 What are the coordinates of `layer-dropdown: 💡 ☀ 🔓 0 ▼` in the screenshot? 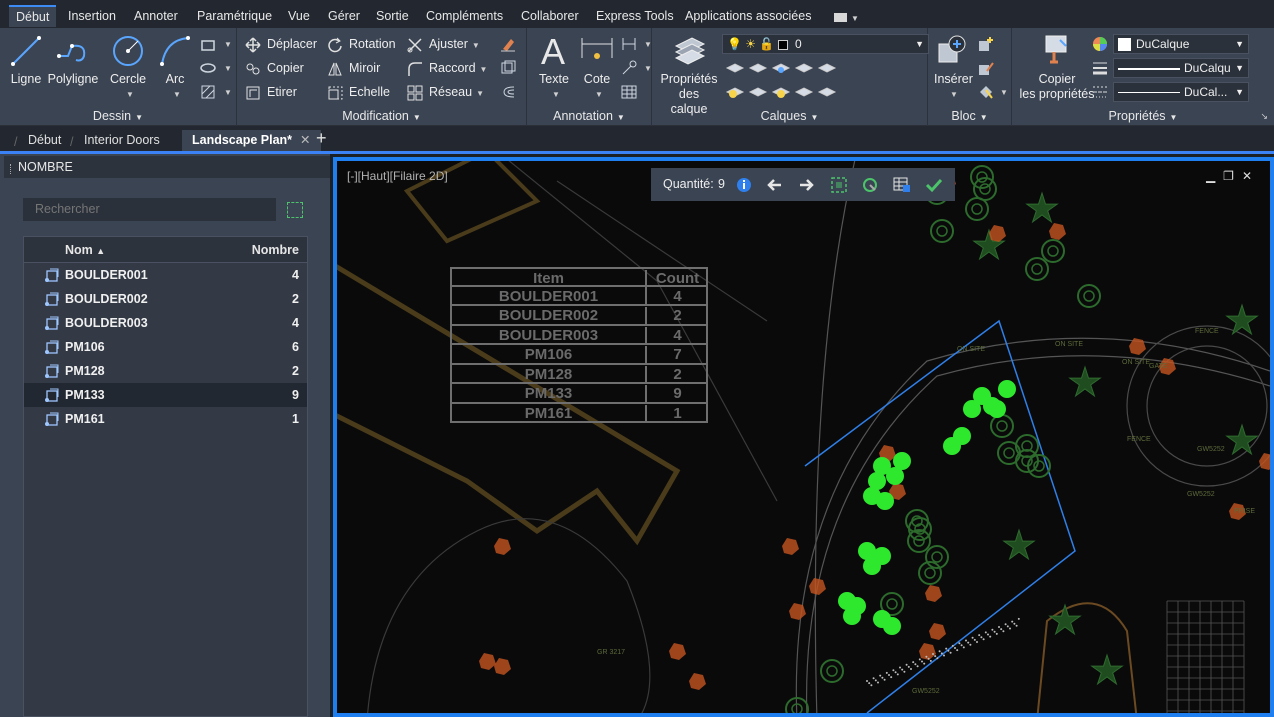 It's located at (825, 44).